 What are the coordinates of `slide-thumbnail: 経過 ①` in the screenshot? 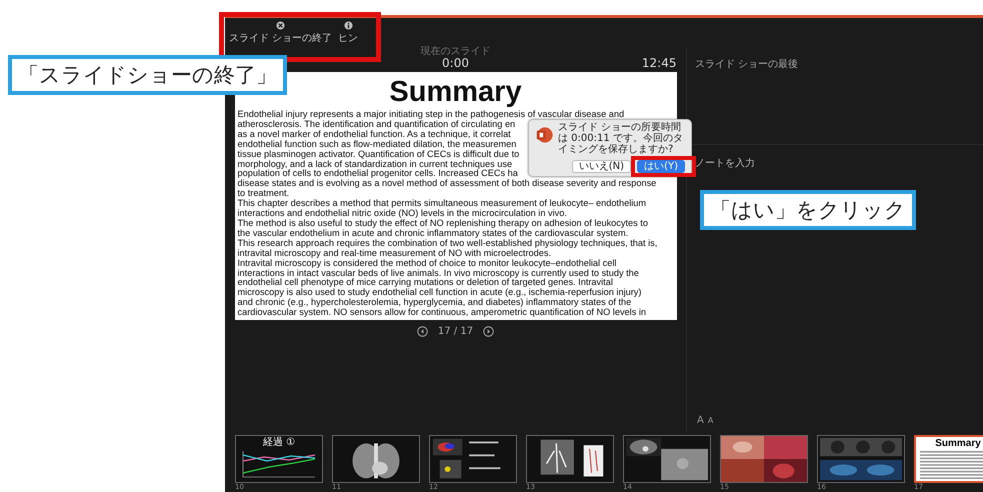 It's located at (279, 459).